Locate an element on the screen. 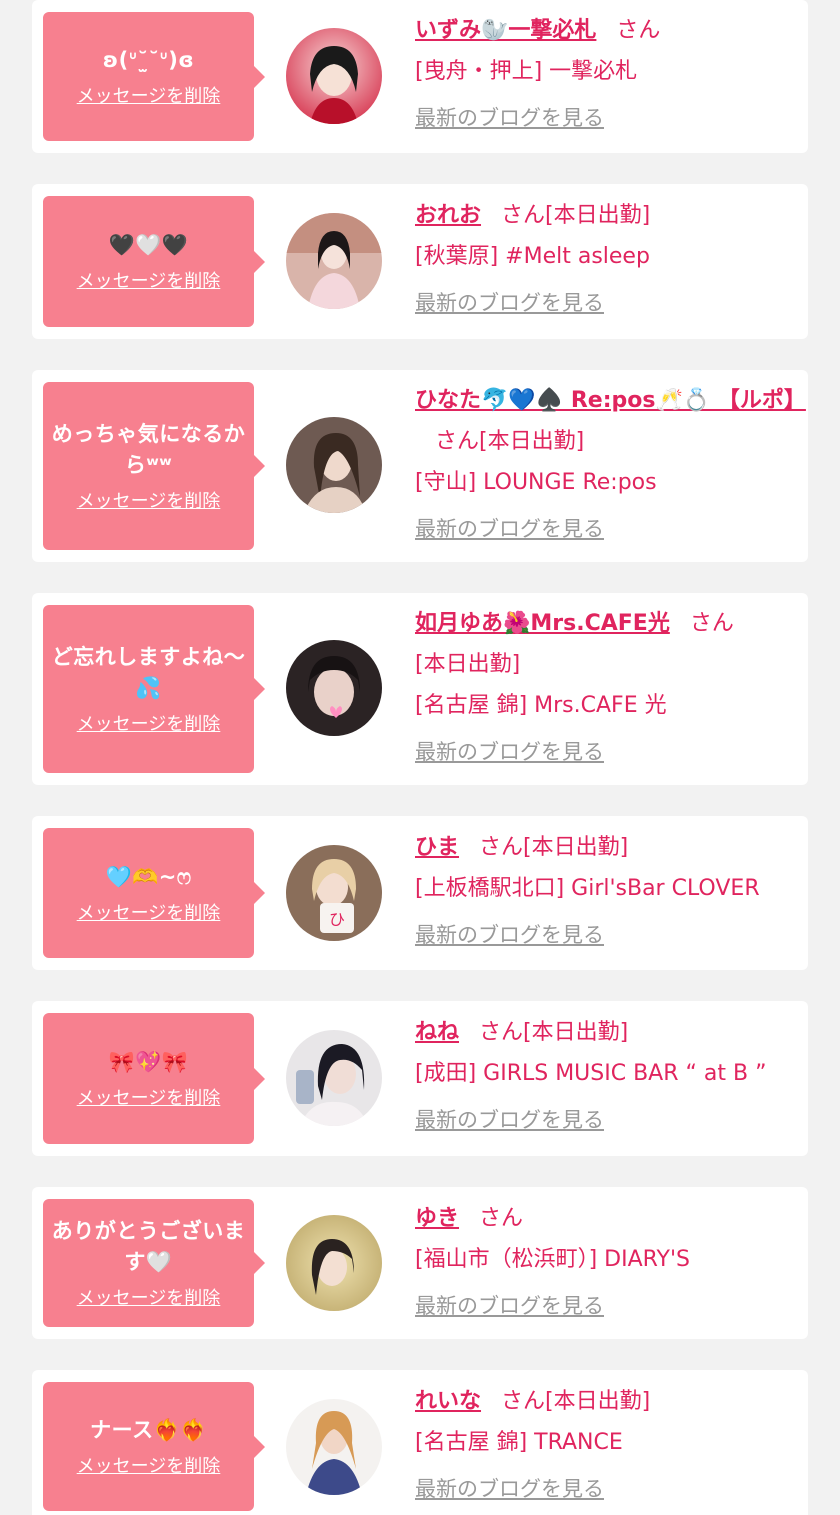  message-text: 🎀💖🎀 is located at coordinates (148, 1062).